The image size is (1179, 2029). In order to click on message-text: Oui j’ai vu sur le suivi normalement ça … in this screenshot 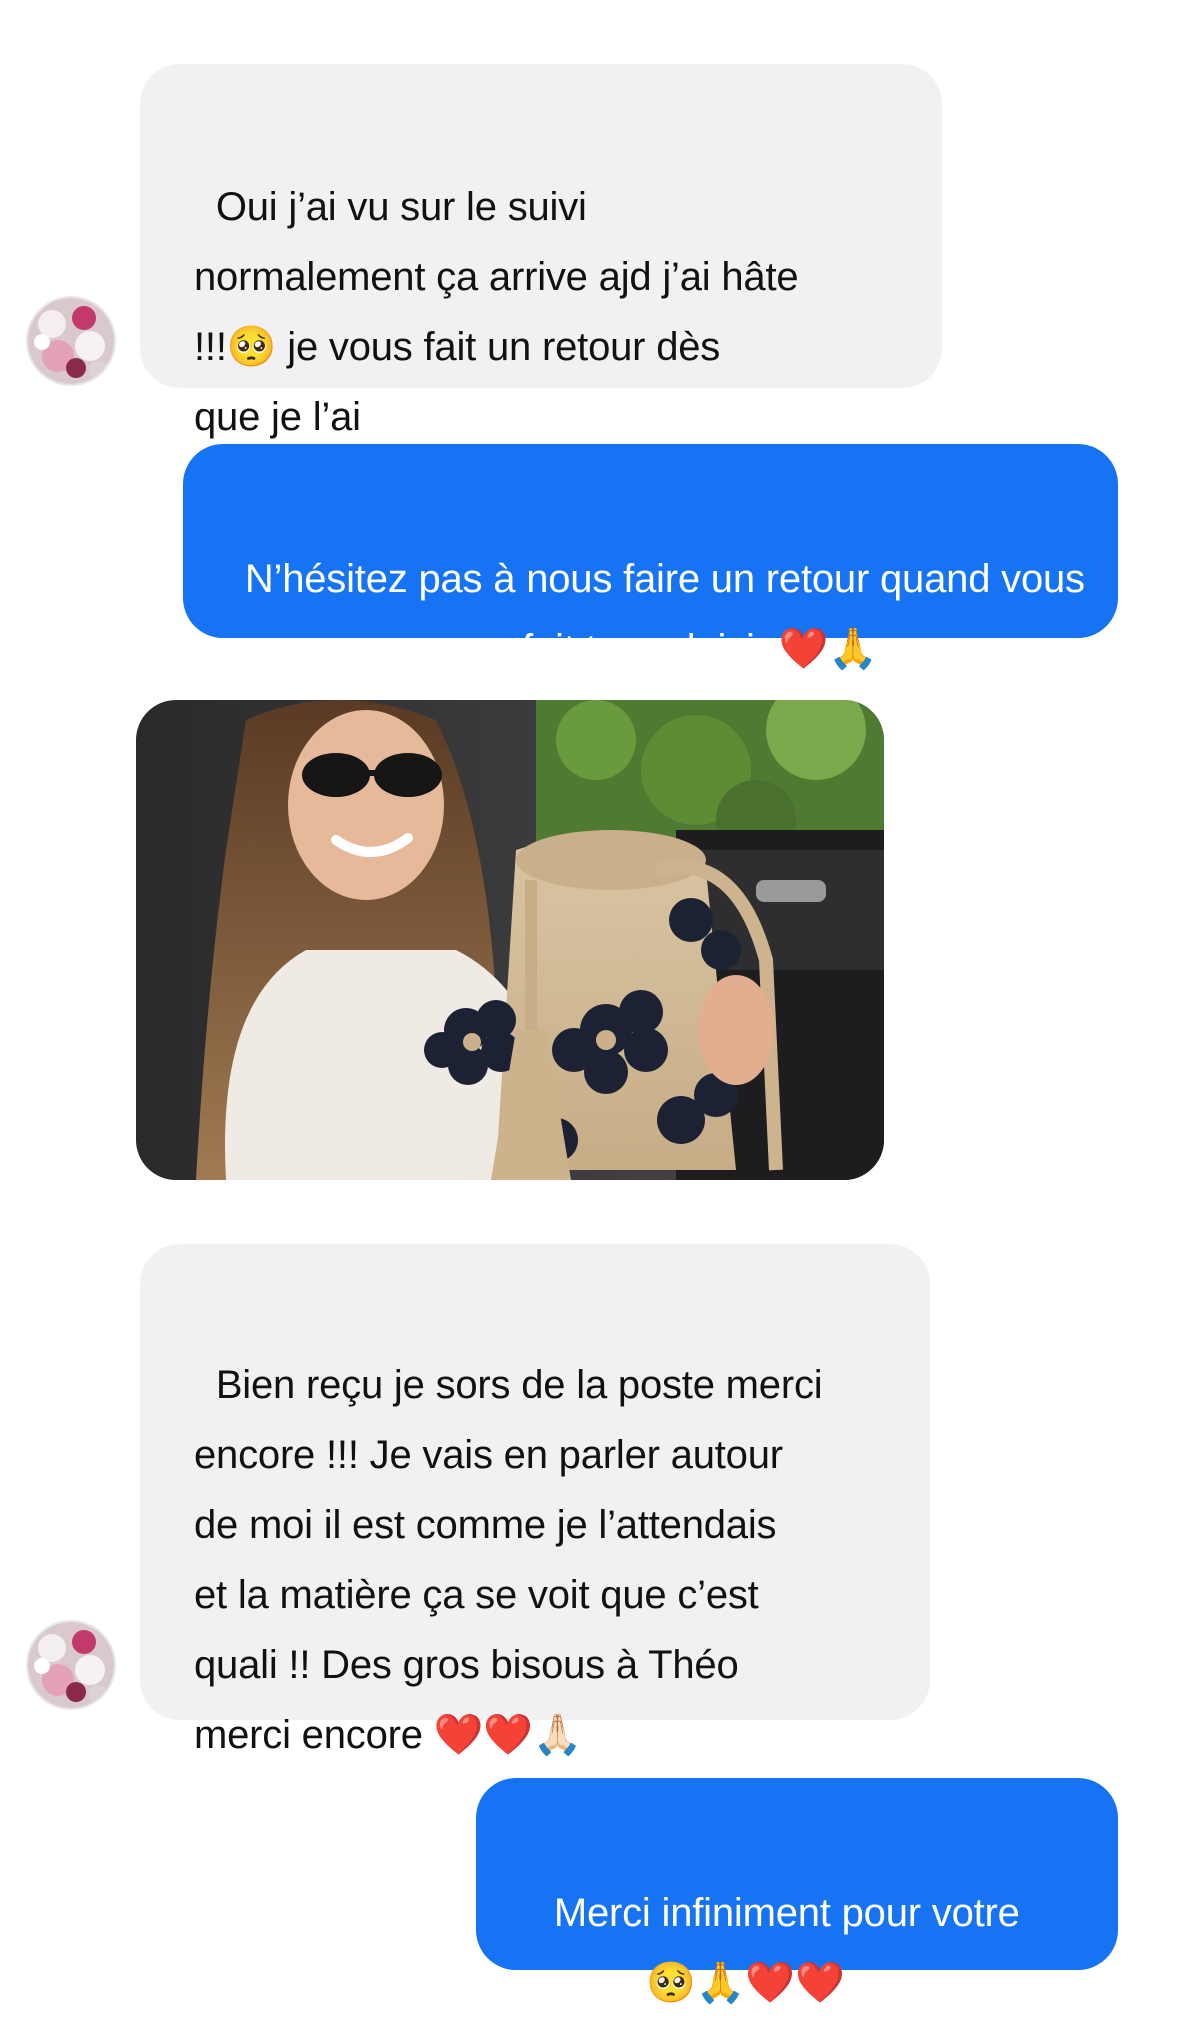, I will do `click(496, 312)`.